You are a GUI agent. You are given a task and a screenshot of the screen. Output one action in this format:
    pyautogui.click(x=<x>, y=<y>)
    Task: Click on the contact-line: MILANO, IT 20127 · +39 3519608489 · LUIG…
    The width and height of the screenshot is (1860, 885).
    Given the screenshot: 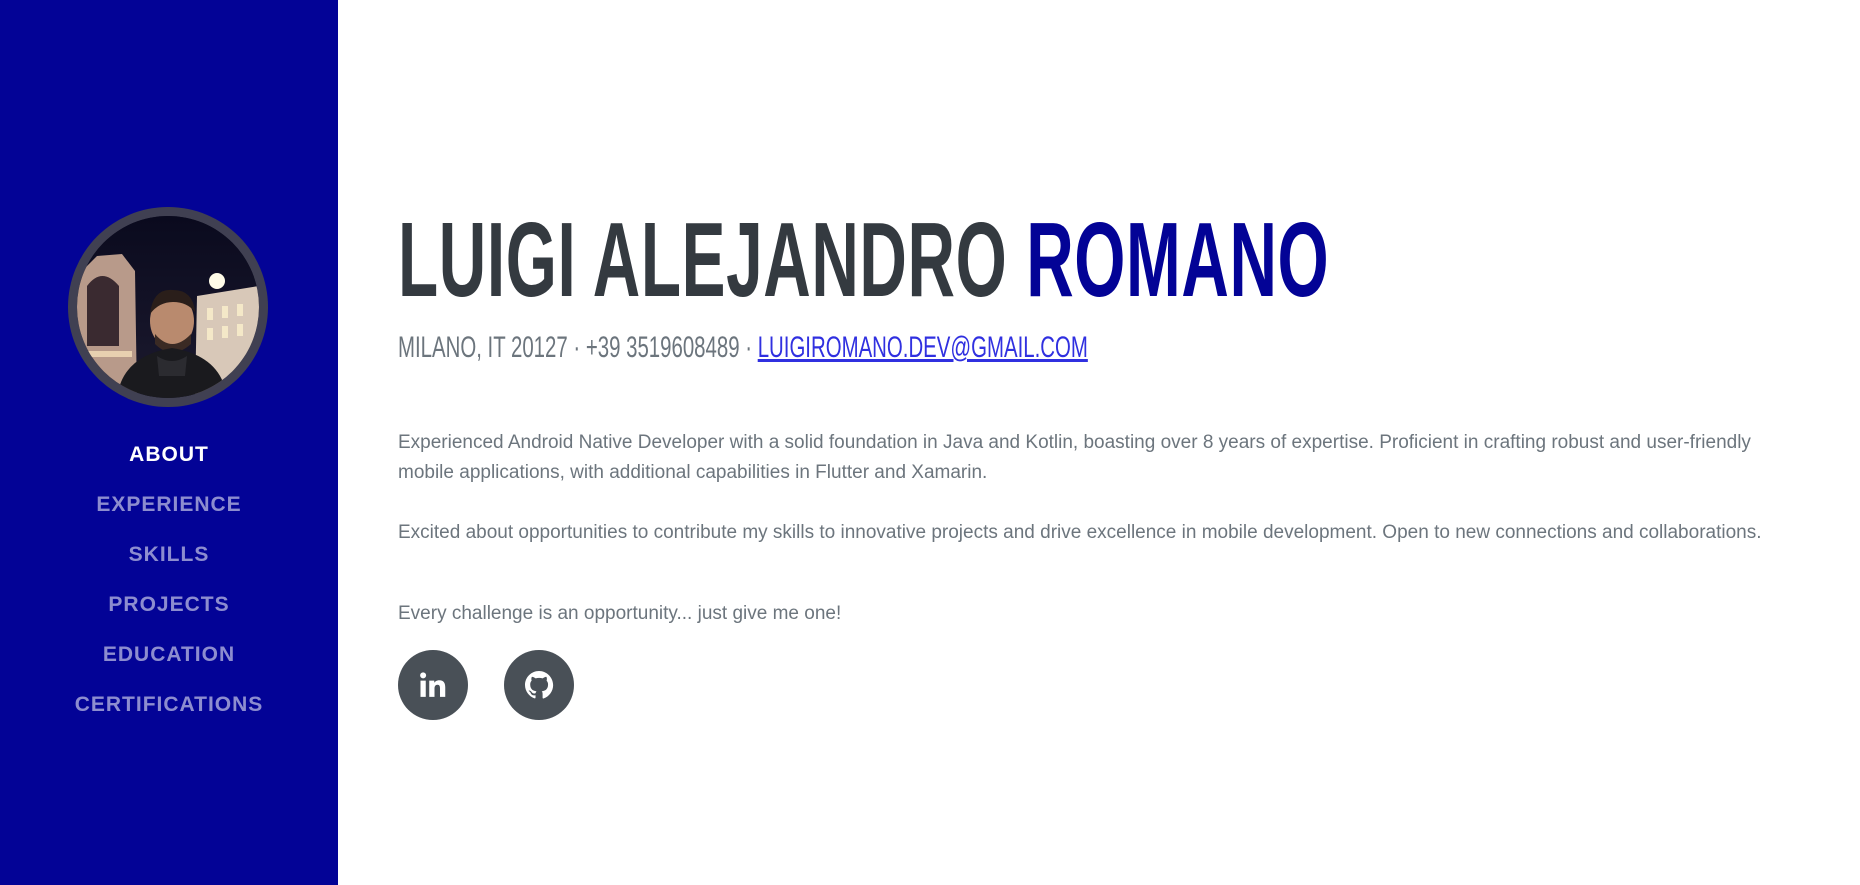 What is the action you would take?
    pyautogui.click(x=743, y=348)
    